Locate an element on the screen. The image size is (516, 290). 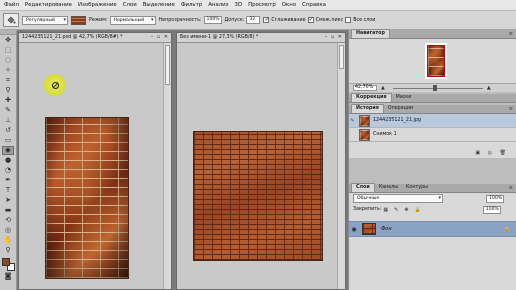
layer-row: ◉ Фон 🔒 is located at coordinates (432, 229).